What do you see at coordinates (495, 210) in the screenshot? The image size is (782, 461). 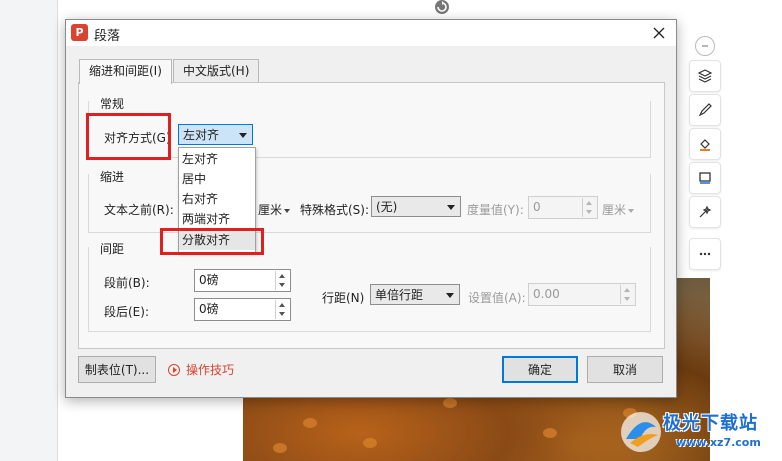 I see `measure-label: 度量值(Y):` at bounding box center [495, 210].